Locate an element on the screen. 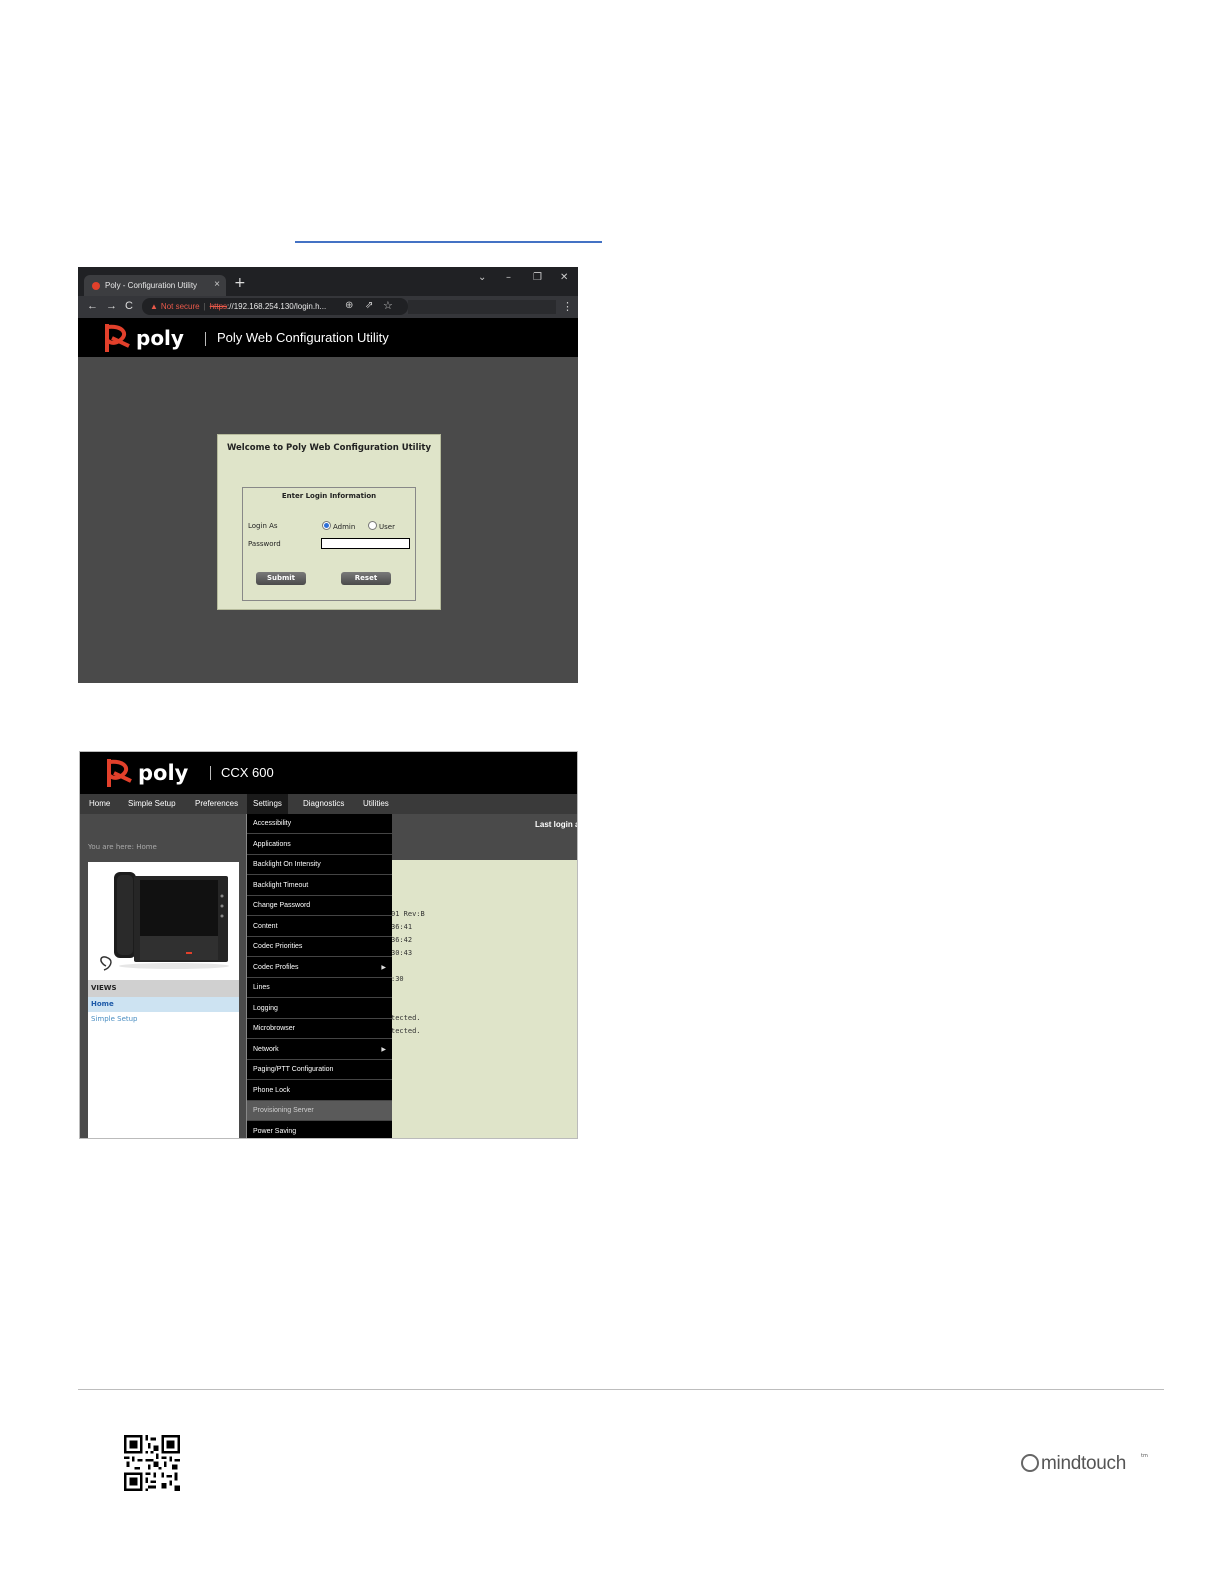 The image size is (1224, 1584). dropdown-item-microbrowser: Microbrowser is located at coordinates (319, 1029).